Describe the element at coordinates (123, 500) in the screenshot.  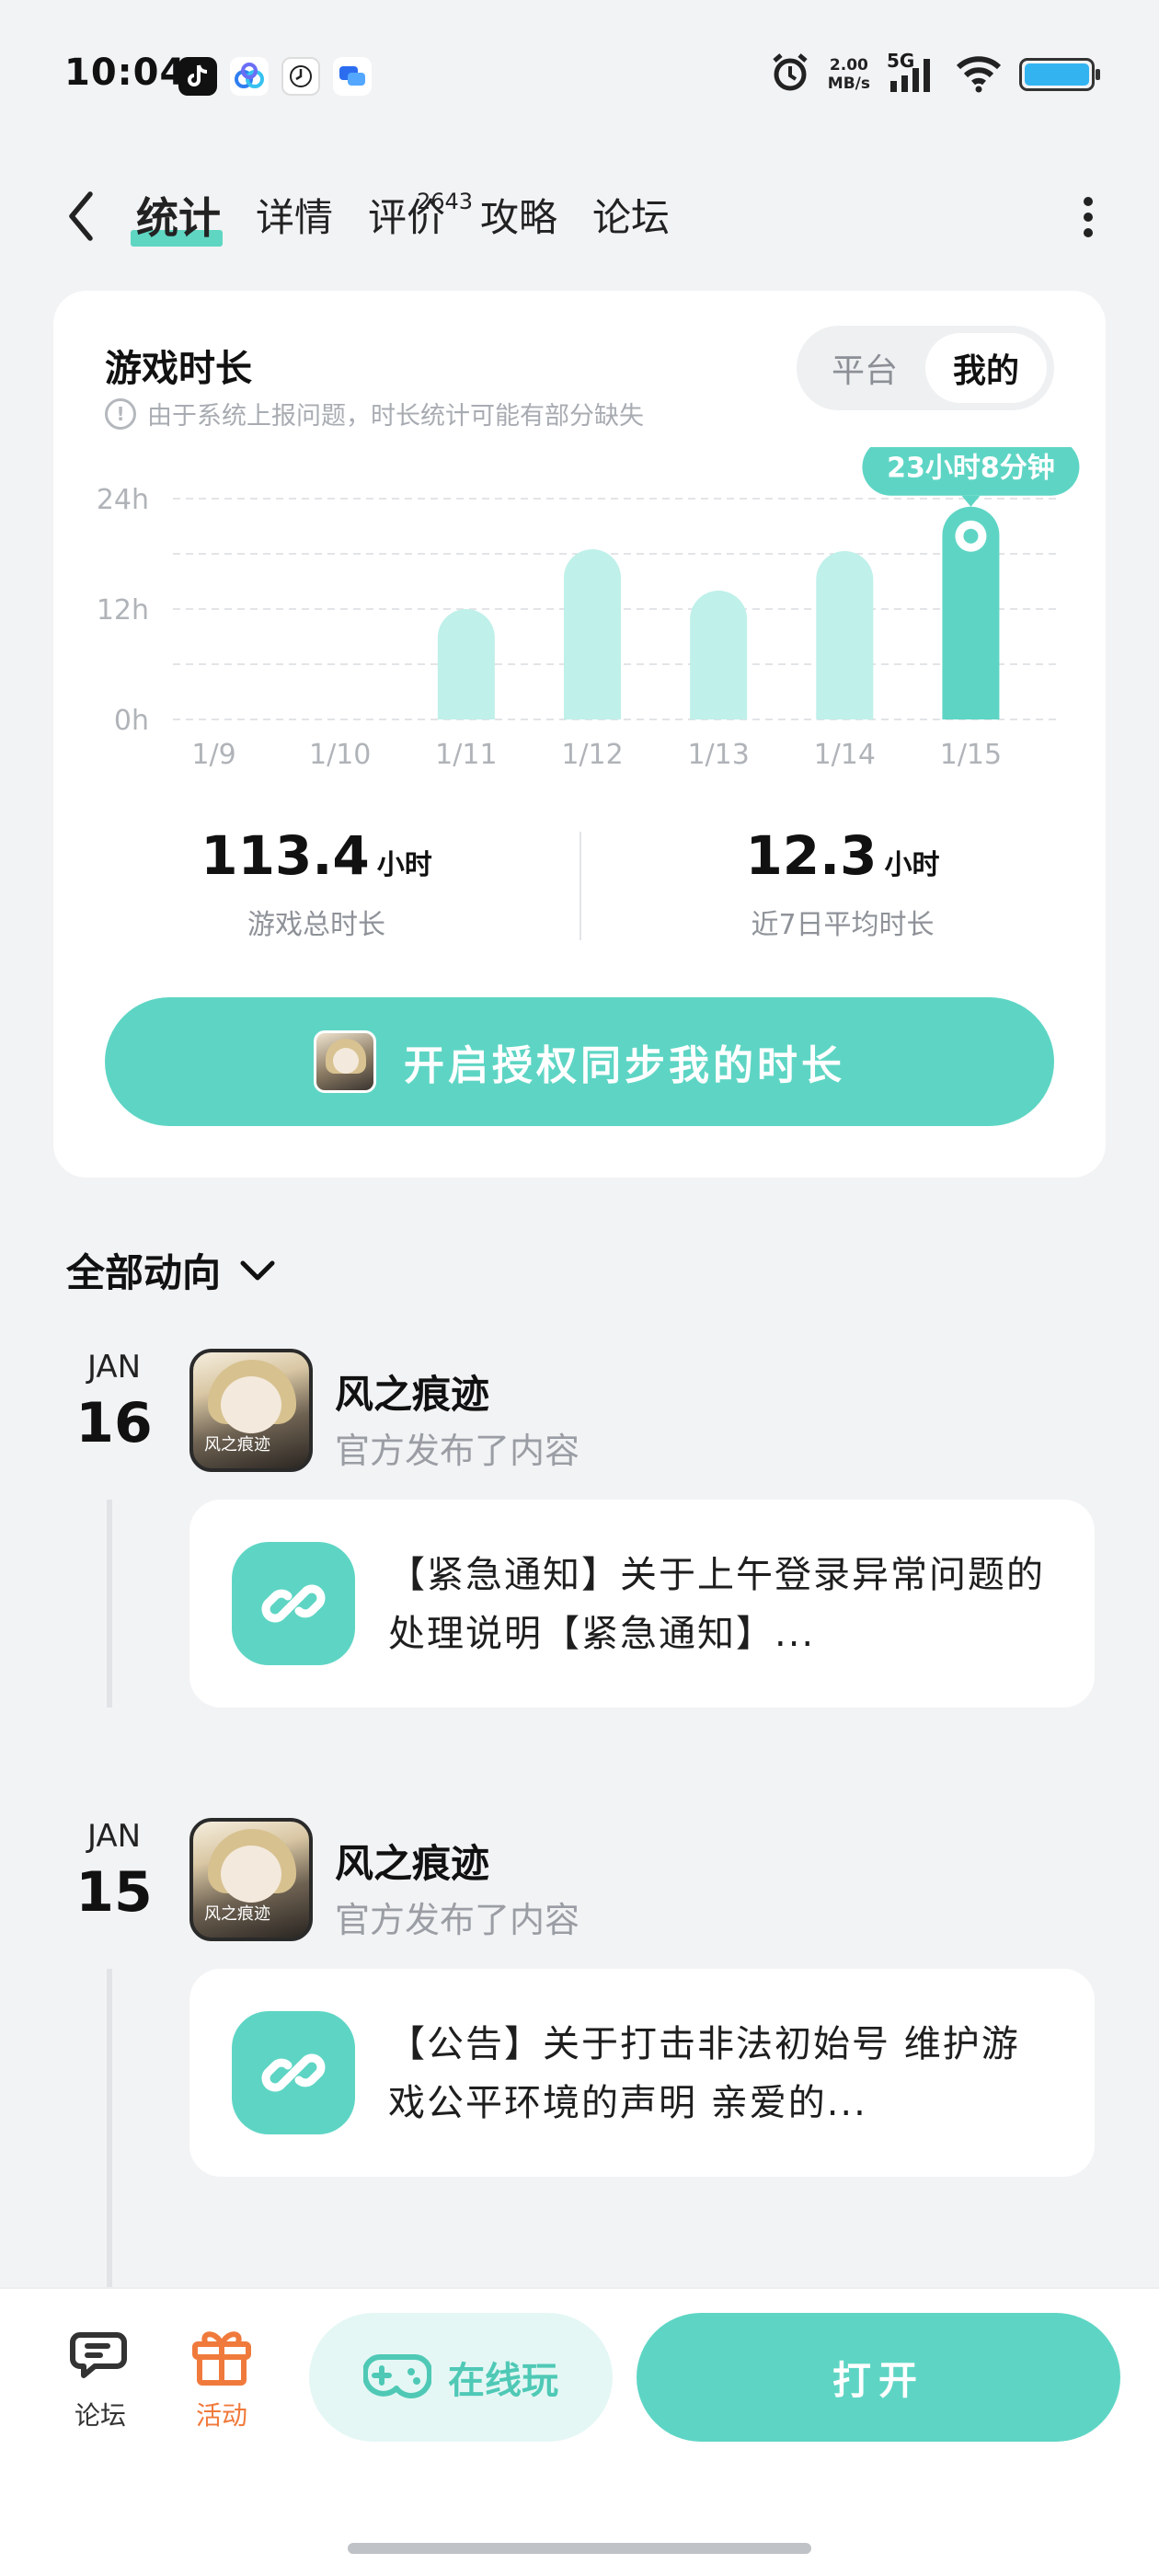
I see `y-tick-label: 24h` at that location.